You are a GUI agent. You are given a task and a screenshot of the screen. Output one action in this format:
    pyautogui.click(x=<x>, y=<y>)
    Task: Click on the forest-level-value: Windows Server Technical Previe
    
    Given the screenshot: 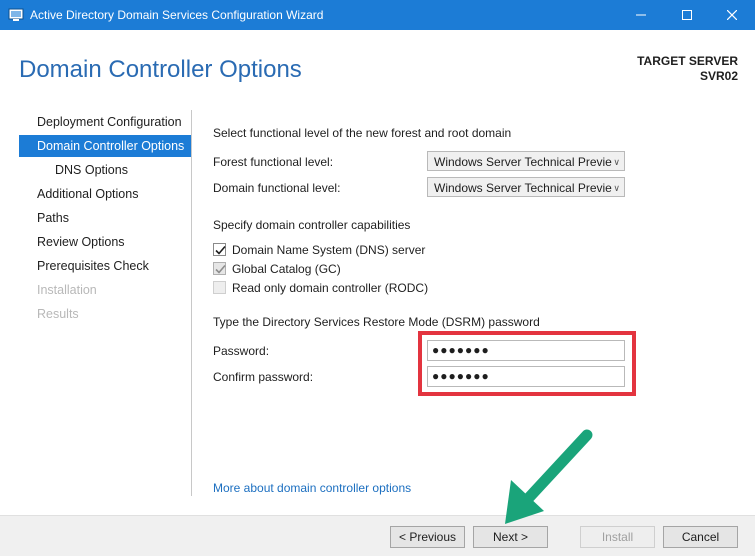 What is the action you would take?
    pyautogui.click(x=523, y=162)
    